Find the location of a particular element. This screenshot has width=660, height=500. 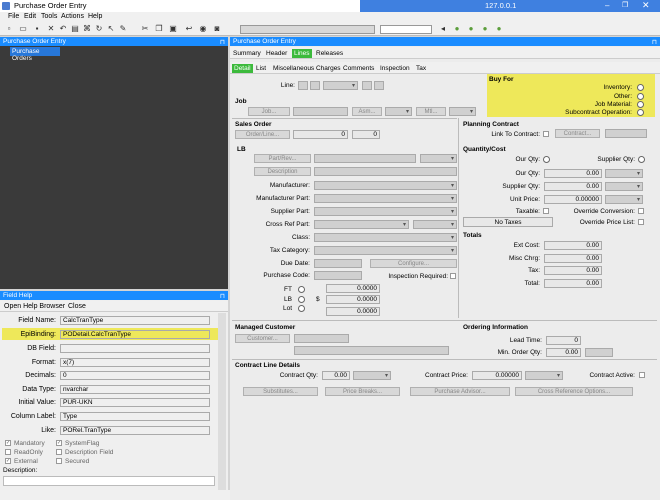

part-number-field is located at coordinates (365, 158).